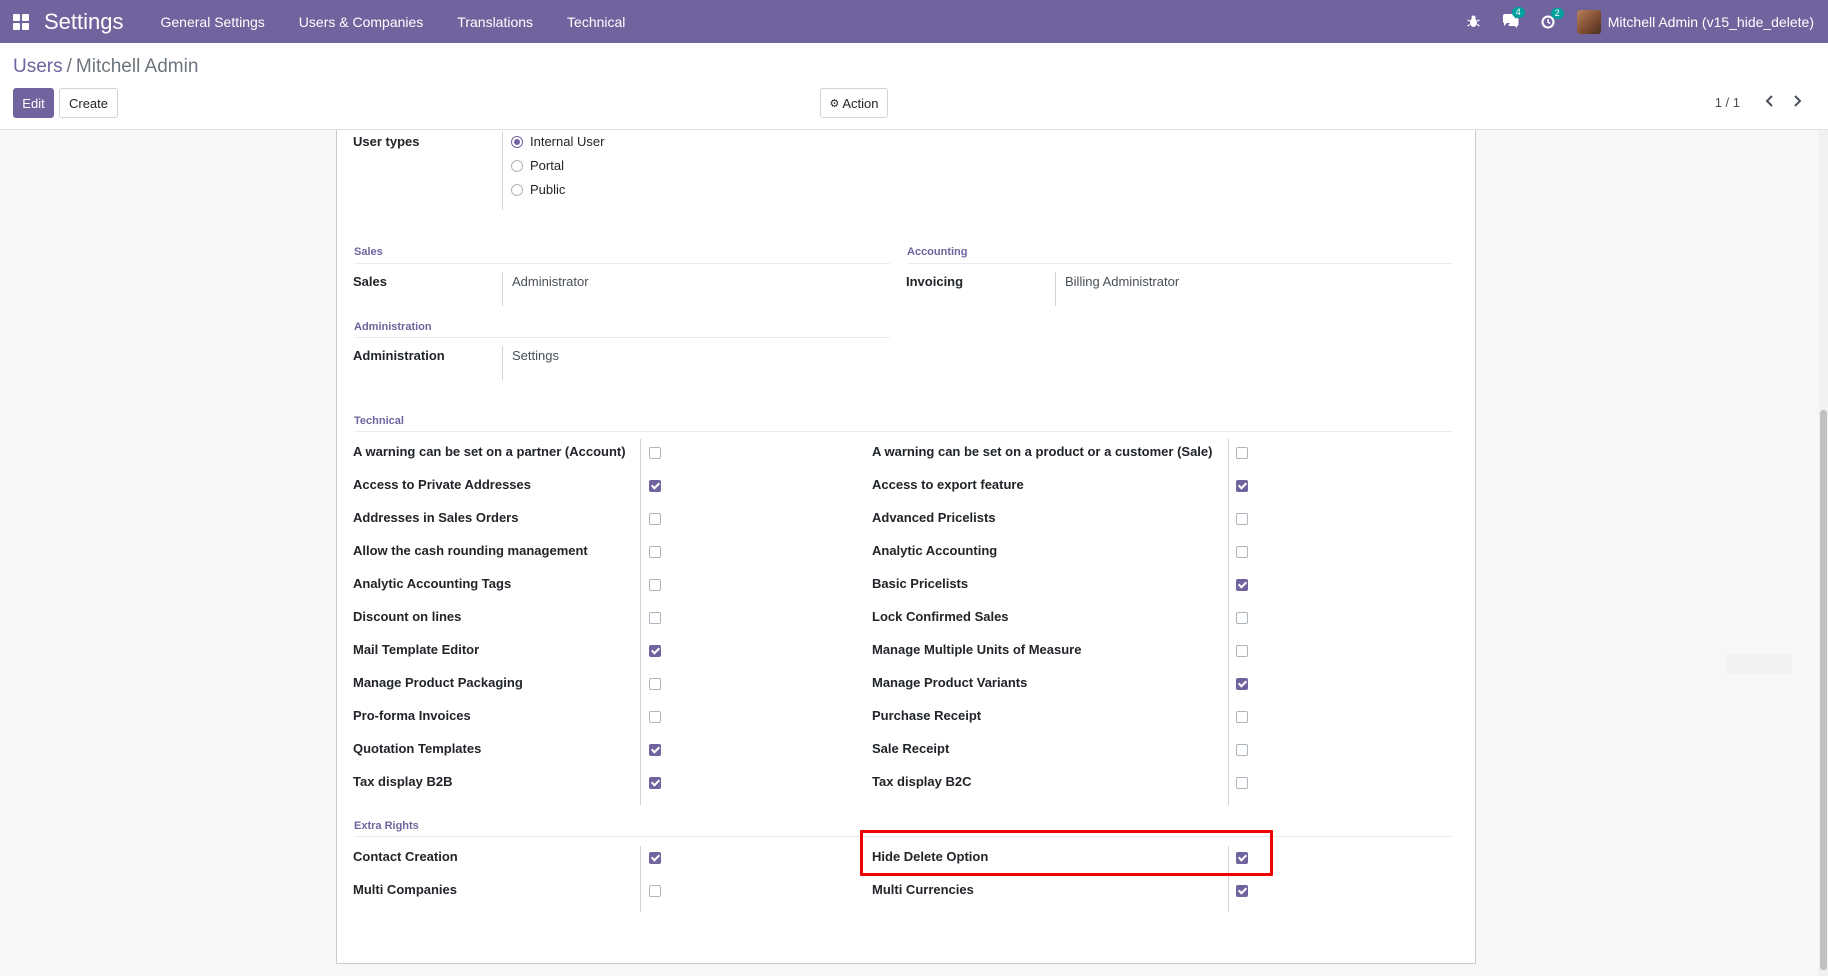  Describe the element at coordinates (935, 550) in the screenshot. I see `checkbox-label-analytic-accounting: Analytic Accounting` at that location.